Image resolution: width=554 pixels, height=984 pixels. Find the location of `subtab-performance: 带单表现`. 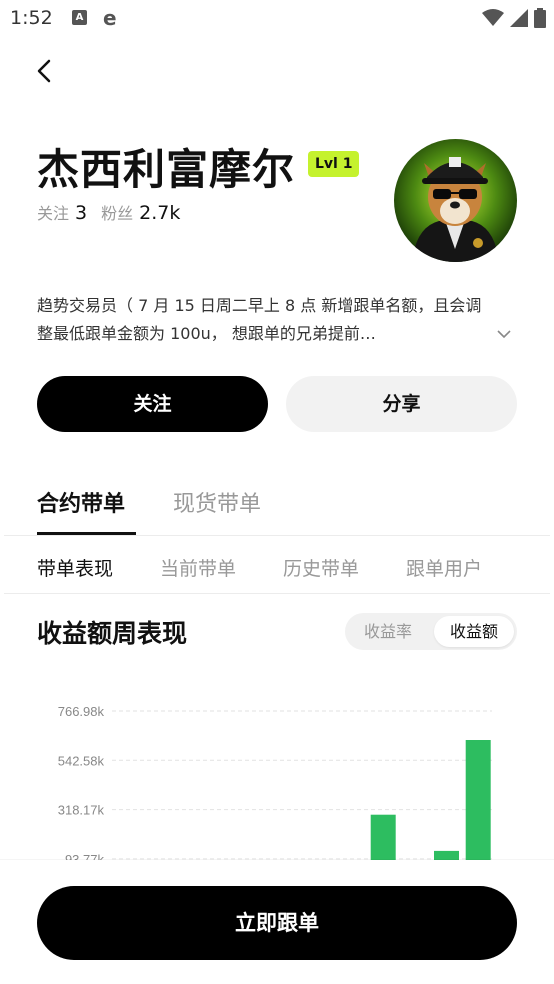

subtab-performance: 带单表现 is located at coordinates (75, 567).